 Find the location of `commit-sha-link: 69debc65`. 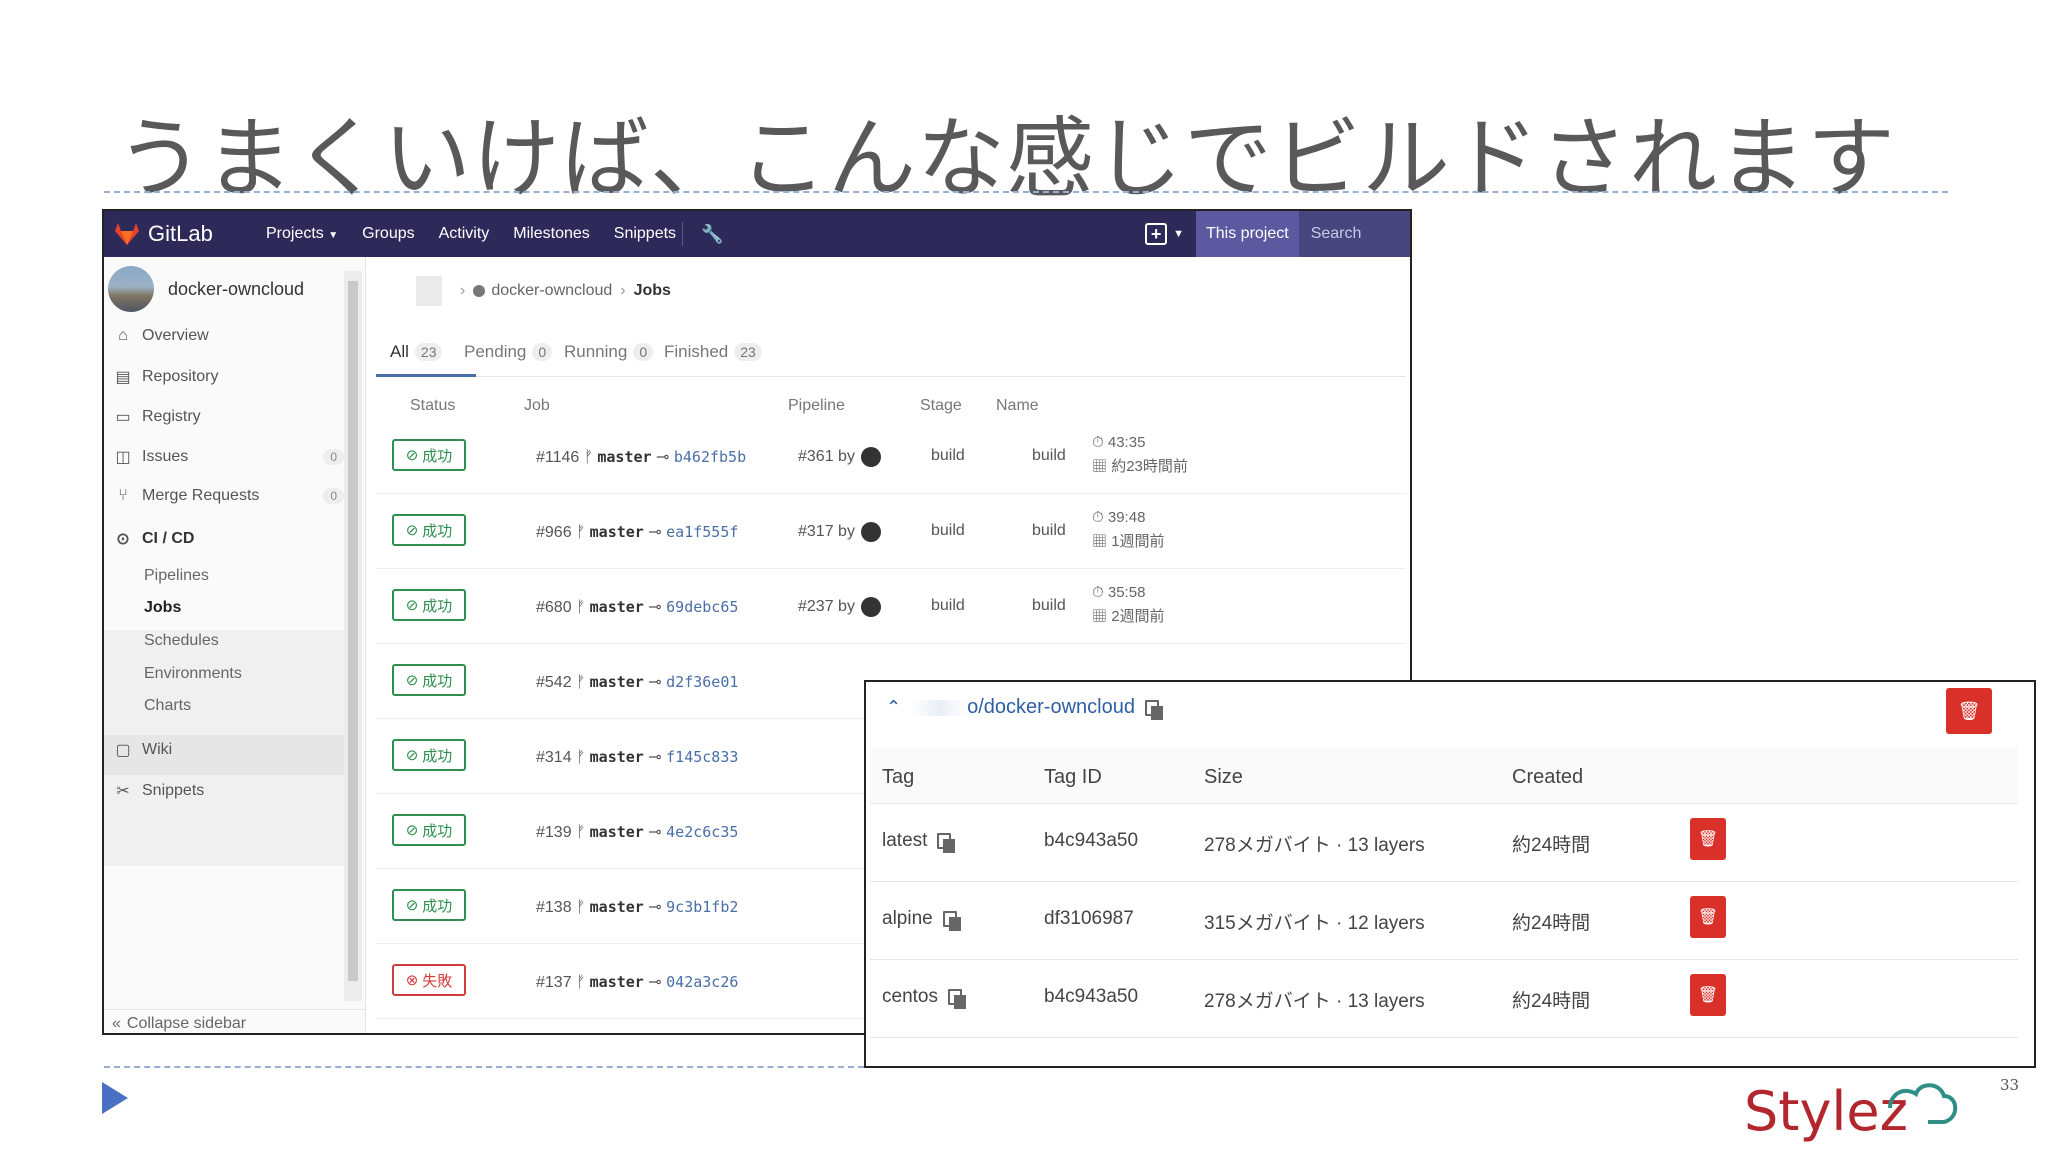

commit-sha-link: 69debc65 is located at coordinates (702, 607).